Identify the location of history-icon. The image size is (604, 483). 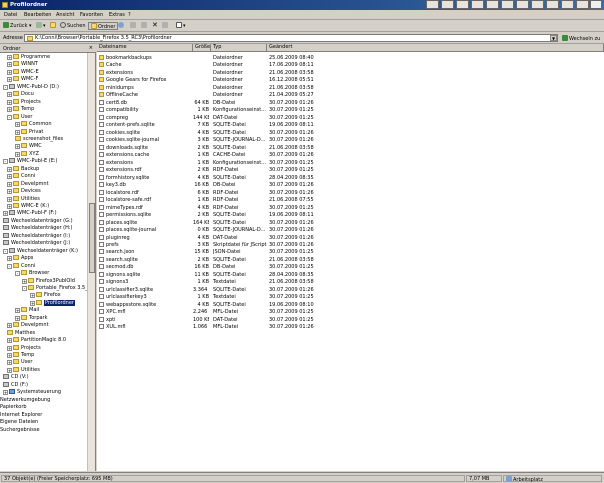
(121, 25).